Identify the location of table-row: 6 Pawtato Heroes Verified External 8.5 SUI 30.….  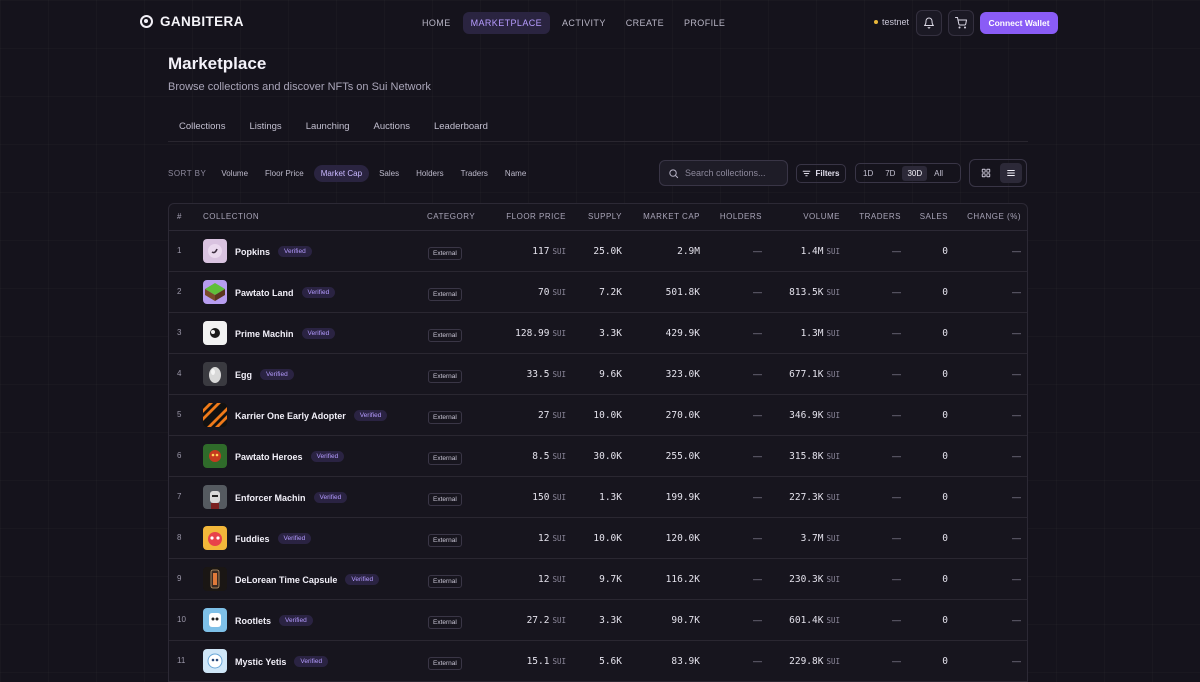
(598, 456).